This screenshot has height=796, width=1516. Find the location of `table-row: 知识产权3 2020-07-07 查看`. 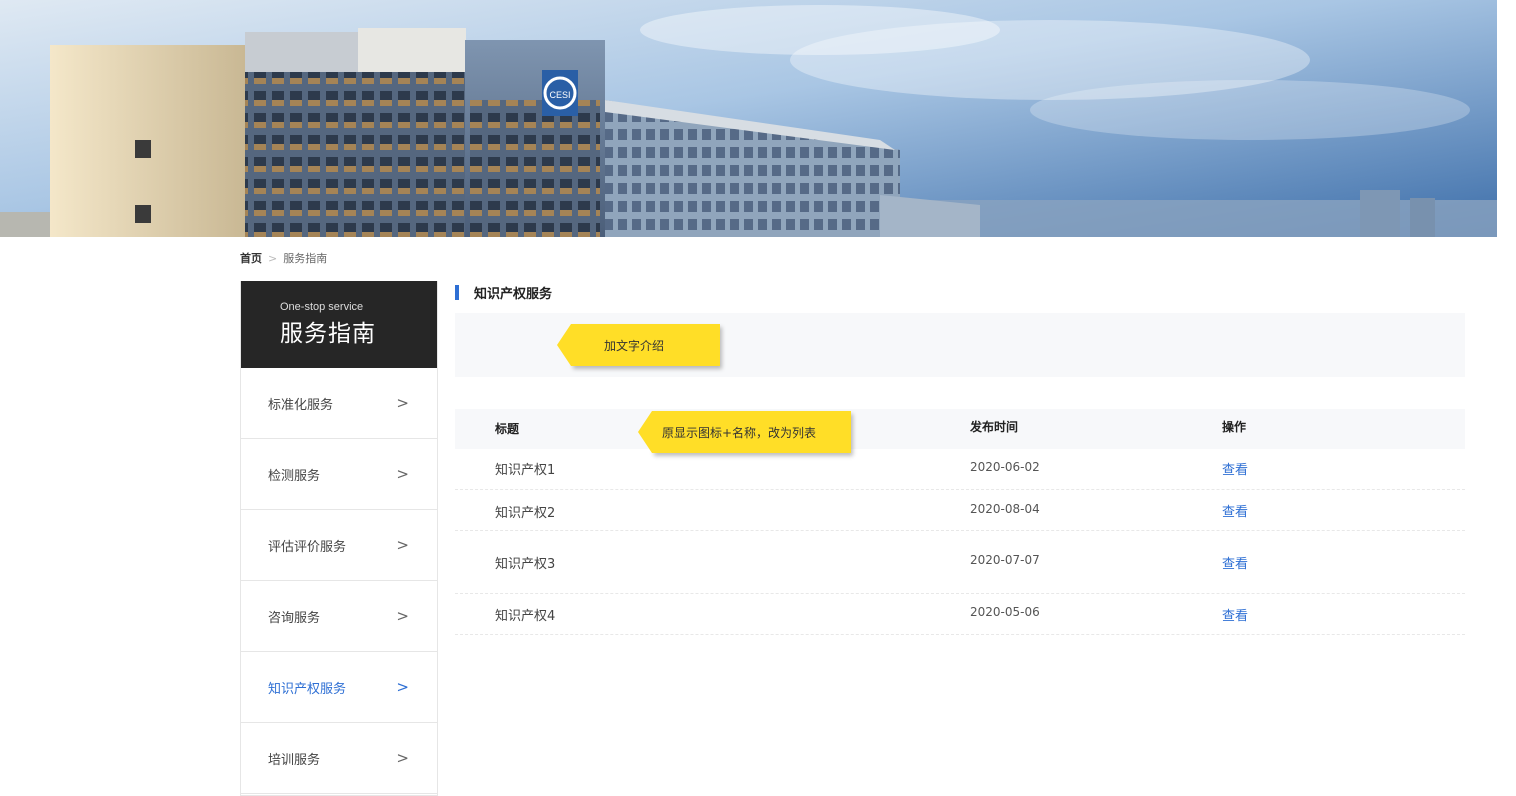

table-row: 知识产权3 2020-07-07 查看 is located at coordinates (960, 562).